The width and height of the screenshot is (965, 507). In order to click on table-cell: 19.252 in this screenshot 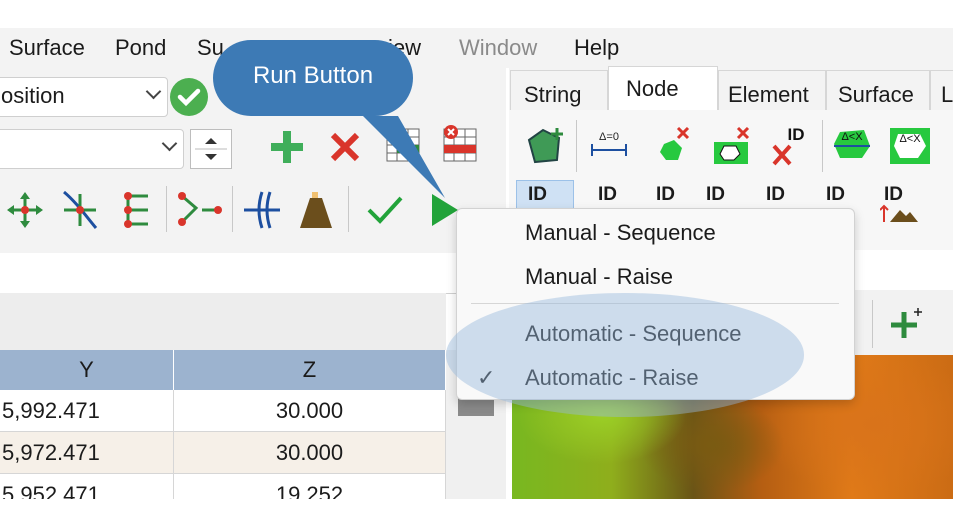, I will do `click(310, 486)`.